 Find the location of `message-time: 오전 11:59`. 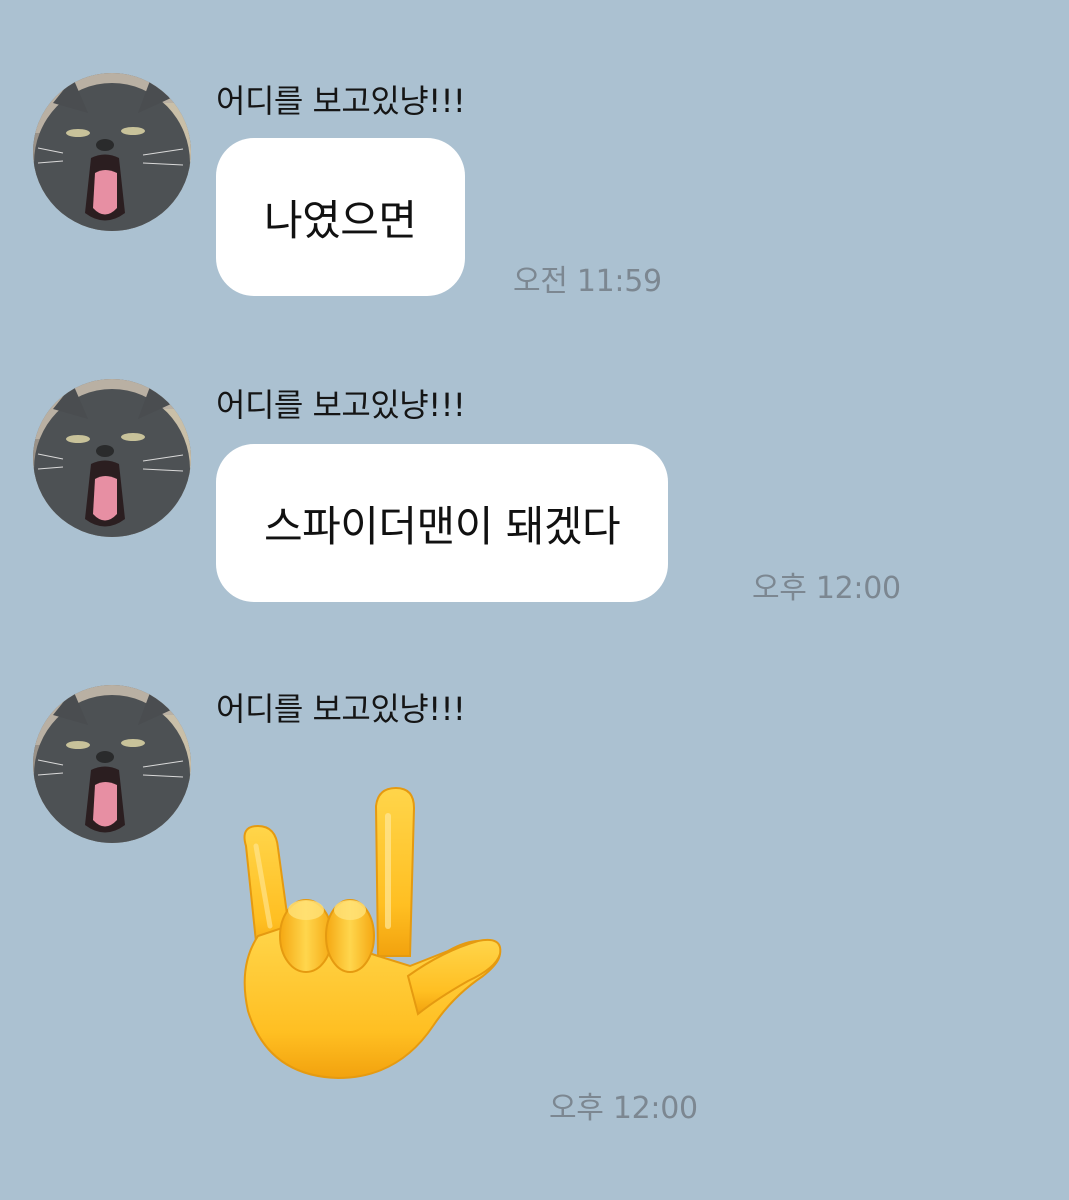

message-time: 오전 11:59 is located at coordinates (587, 281).